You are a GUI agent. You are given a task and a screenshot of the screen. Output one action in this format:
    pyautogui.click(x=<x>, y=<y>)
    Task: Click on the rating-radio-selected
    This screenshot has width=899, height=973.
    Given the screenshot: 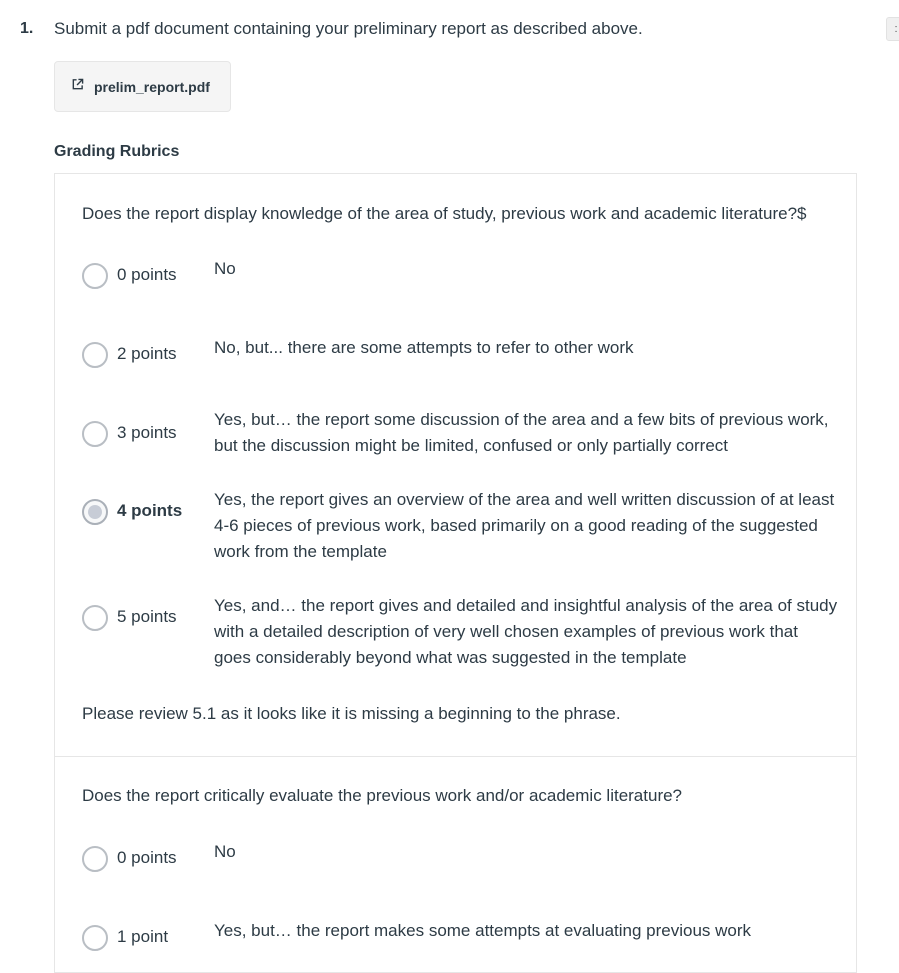 What is the action you would take?
    pyautogui.click(x=95, y=512)
    